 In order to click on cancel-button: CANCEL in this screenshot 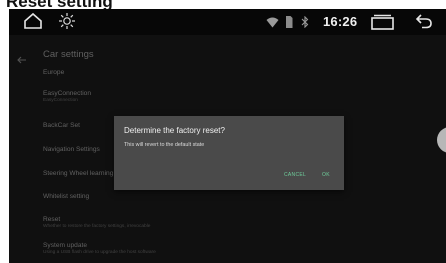, I will do `click(295, 175)`.